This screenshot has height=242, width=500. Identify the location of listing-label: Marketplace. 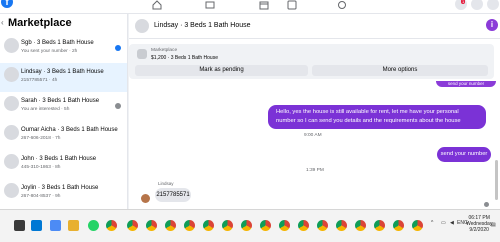
(164, 50).